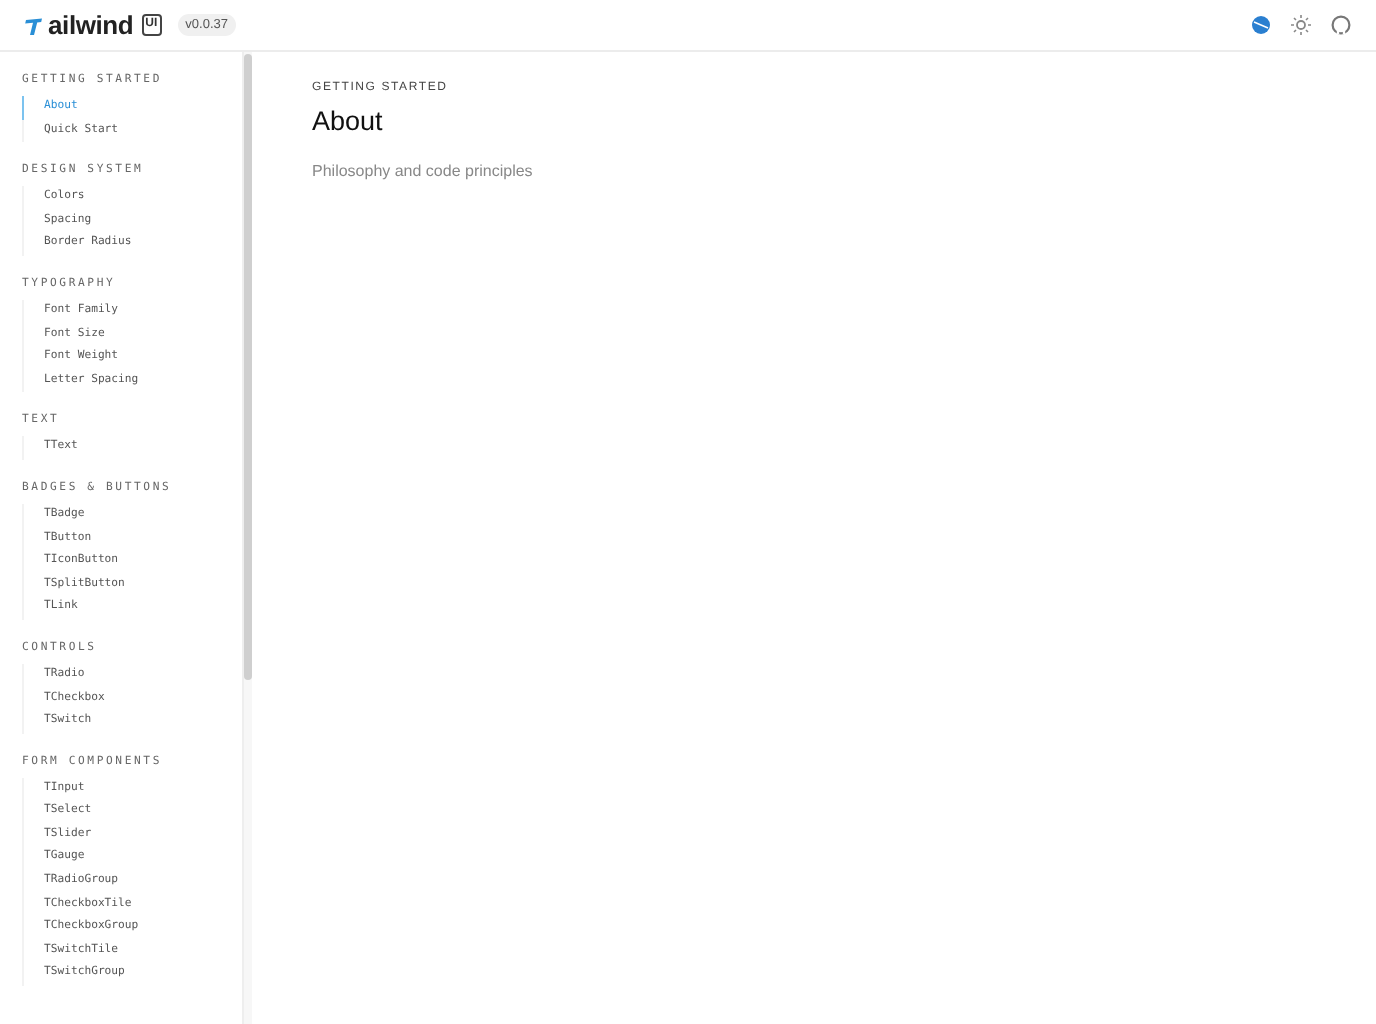 Image resolution: width=1376 pixels, height=1024 pixels. What do you see at coordinates (423, 171) in the screenshot?
I see `page-subtitle: Philosophy and code principles` at bounding box center [423, 171].